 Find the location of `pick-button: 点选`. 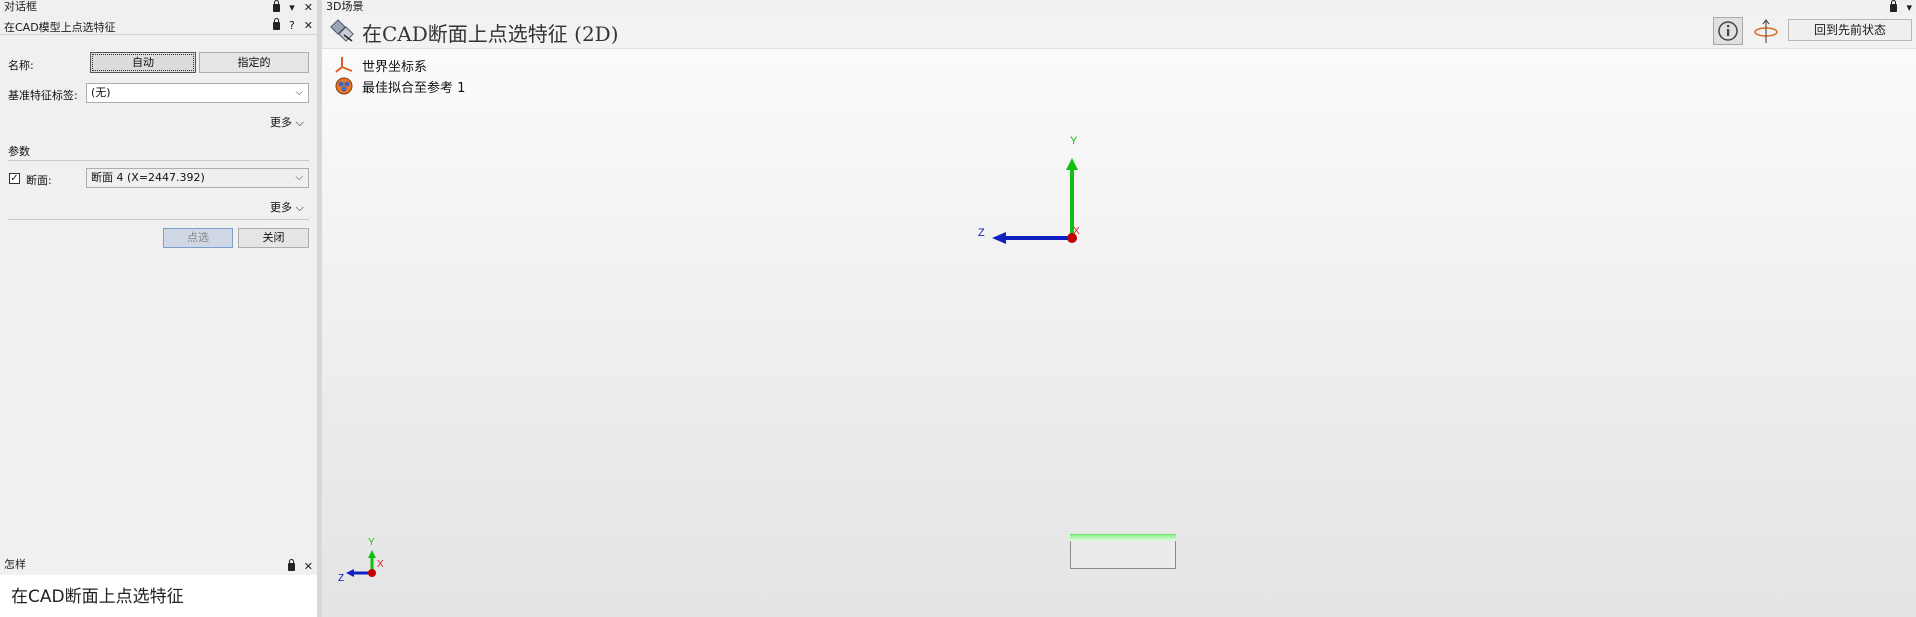

pick-button: 点选 is located at coordinates (198, 238).